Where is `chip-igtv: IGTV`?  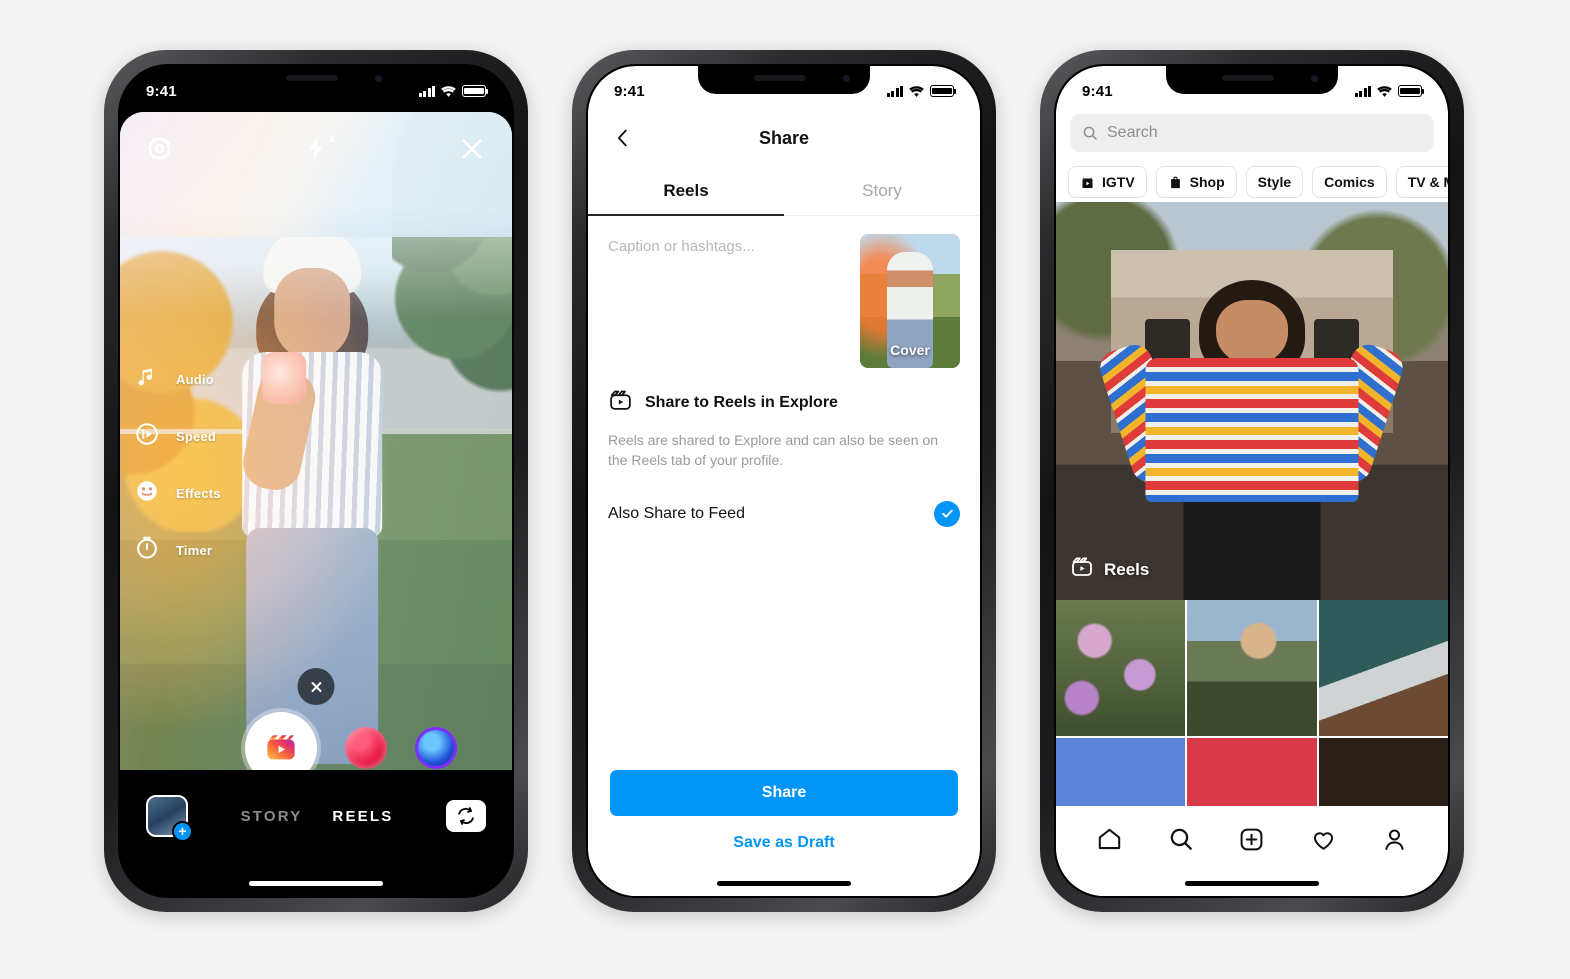
chip-igtv: IGTV is located at coordinates (1107, 182).